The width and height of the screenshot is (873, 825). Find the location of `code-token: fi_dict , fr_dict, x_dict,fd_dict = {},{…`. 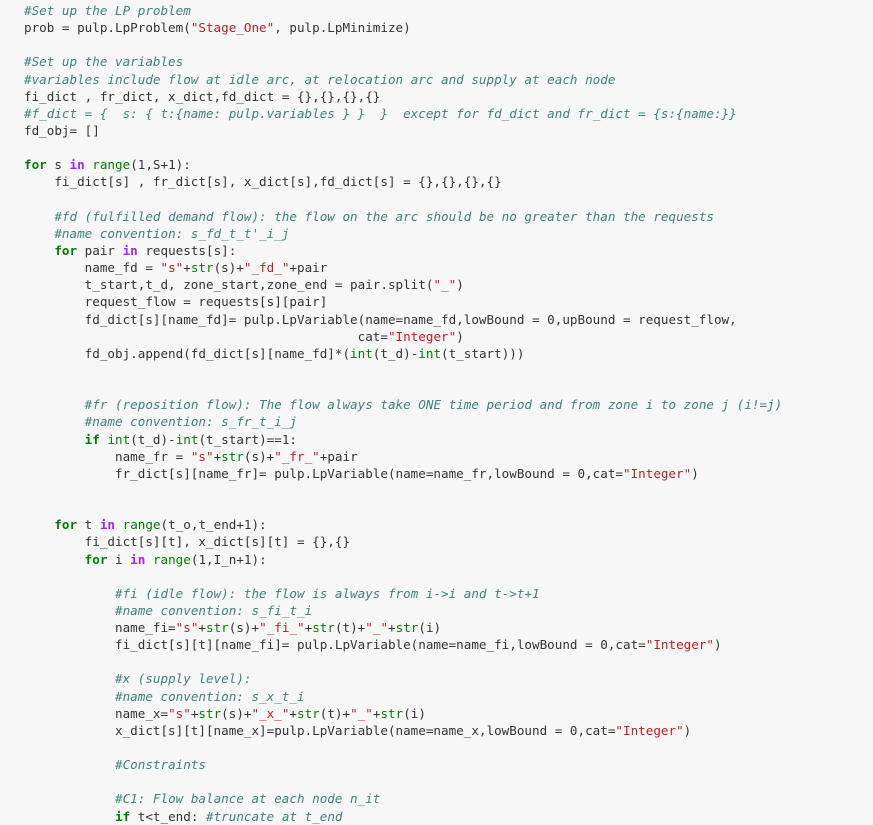

code-token: fi_dict , fr_dict, x_dict,fd_dict = {},{… is located at coordinates (202, 96).